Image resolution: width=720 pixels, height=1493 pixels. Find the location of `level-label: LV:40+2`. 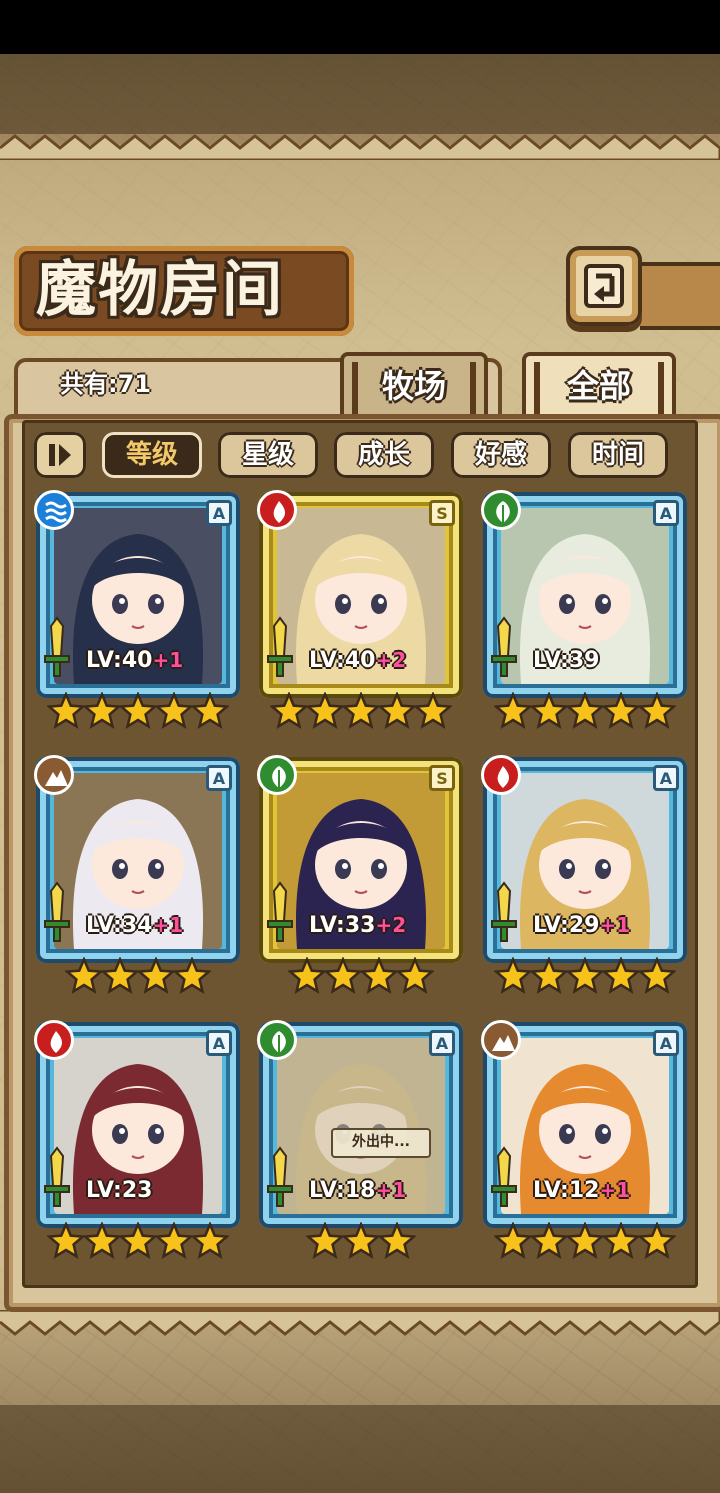

level-label: LV:40+2 is located at coordinates (357, 660).